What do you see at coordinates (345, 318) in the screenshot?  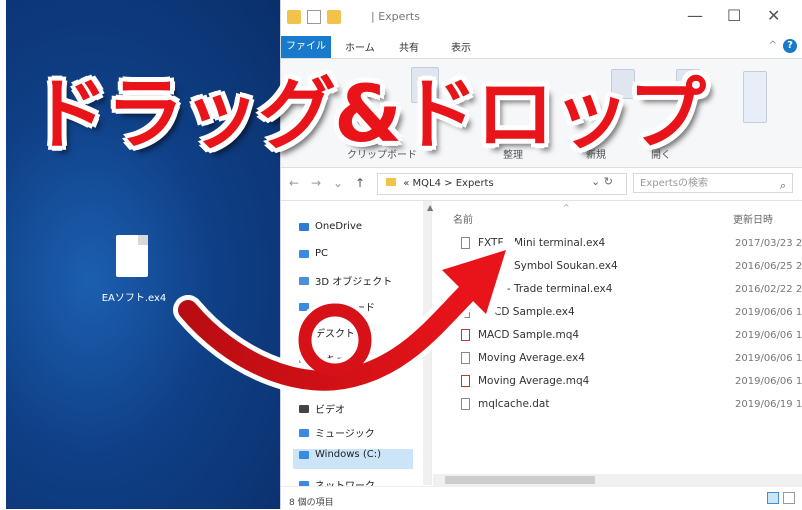 I see `curved-arrow-icon` at bounding box center [345, 318].